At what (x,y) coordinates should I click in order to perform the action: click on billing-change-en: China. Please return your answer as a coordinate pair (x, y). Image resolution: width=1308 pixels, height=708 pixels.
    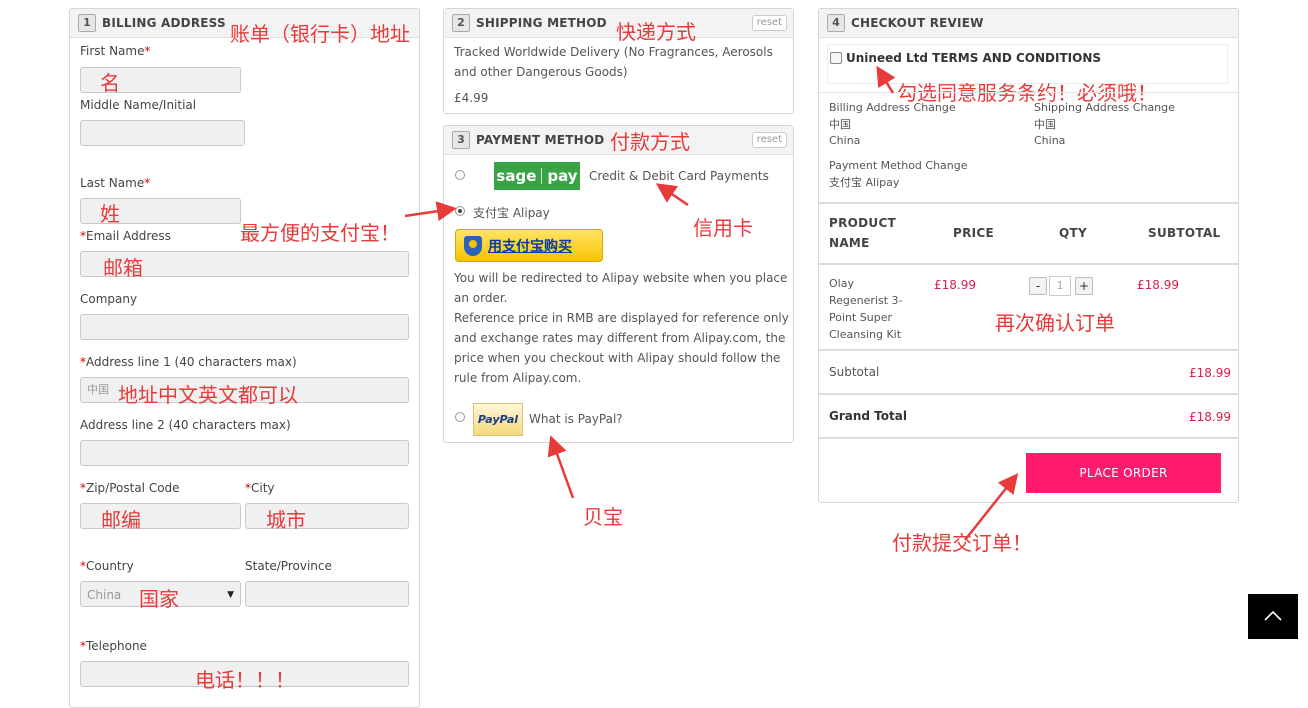
    Looking at the image, I should click on (845, 140).